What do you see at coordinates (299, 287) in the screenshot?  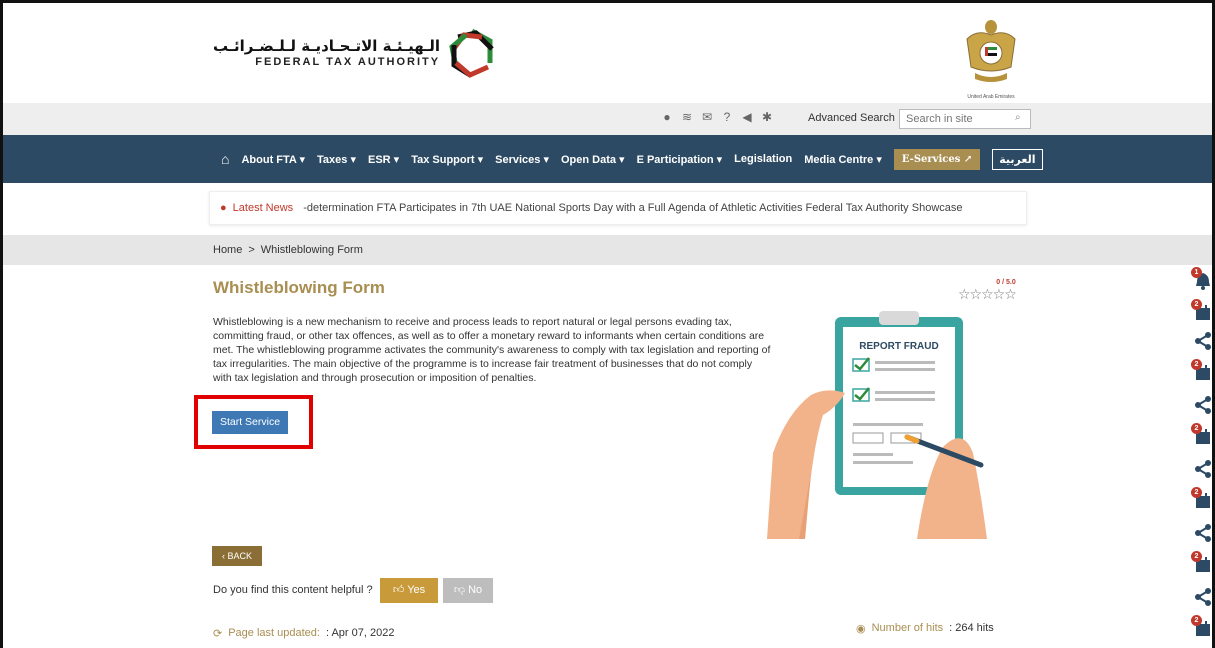 I see `page-title: Whistleblowing Form` at bounding box center [299, 287].